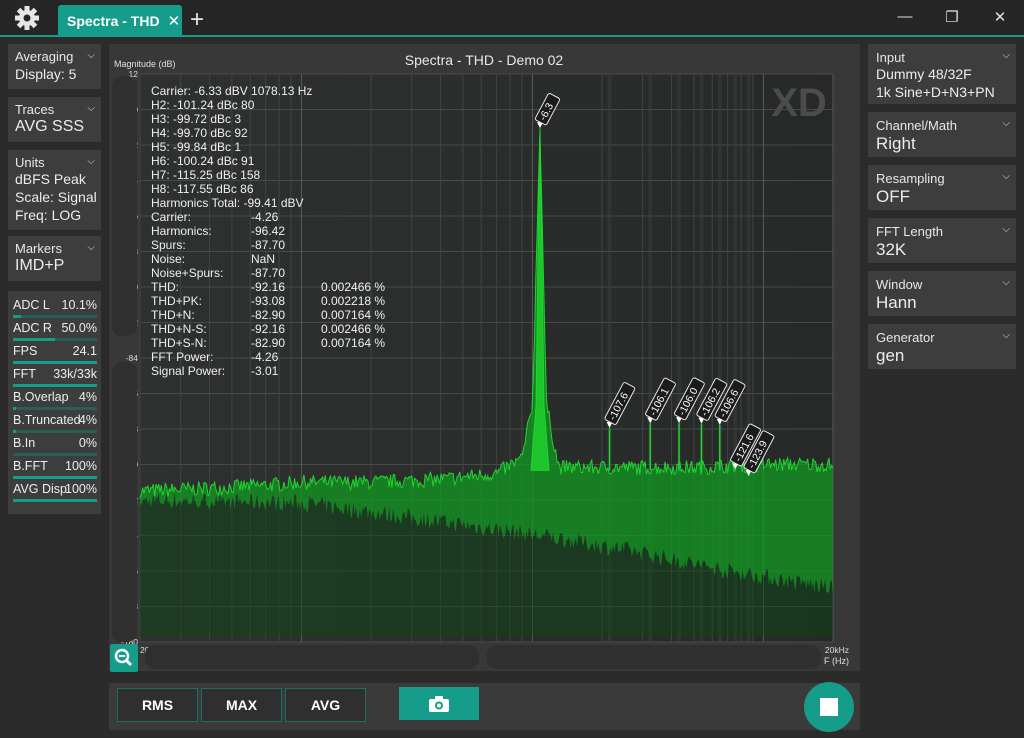 This screenshot has height=738, width=1024. Describe the element at coordinates (199, 133) in the screenshot. I see `measurement-line: H4: -99.70 dBc 92` at that location.